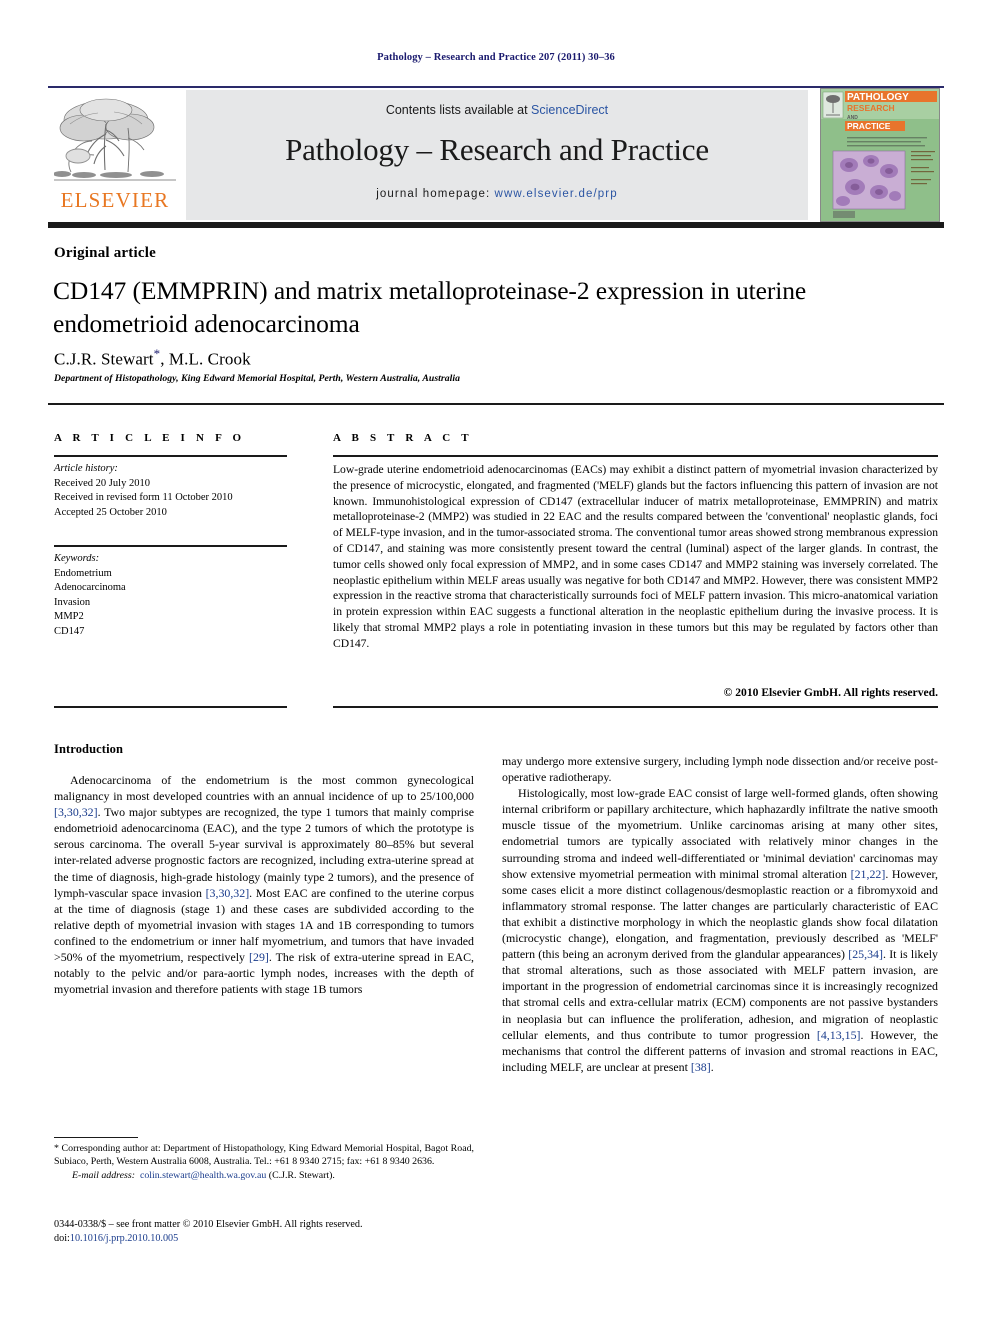 This screenshot has width=992, height=1323. Describe the element at coordinates (69, 617) in the screenshot. I see `keyword-item: MMP2` at that location.